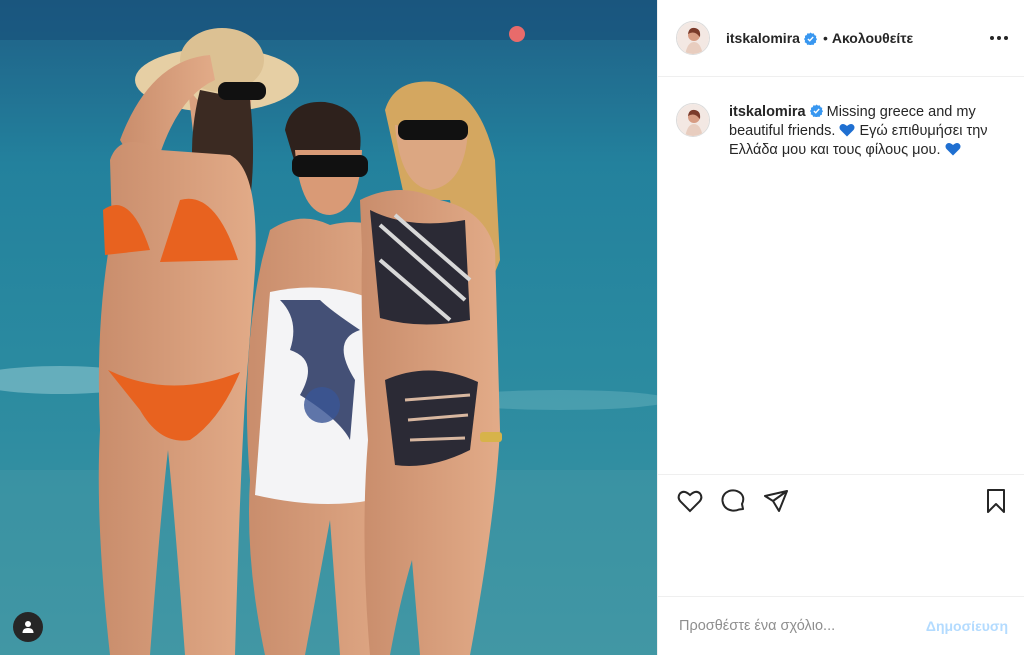  Describe the element at coordinates (996, 501) in the screenshot. I see `save-icon` at that location.